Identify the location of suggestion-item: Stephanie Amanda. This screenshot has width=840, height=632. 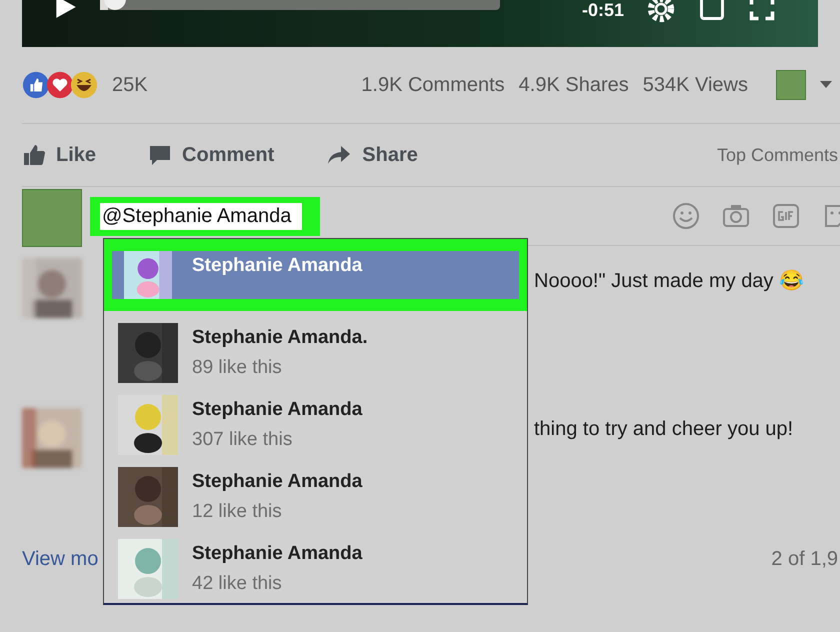
(315, 275).